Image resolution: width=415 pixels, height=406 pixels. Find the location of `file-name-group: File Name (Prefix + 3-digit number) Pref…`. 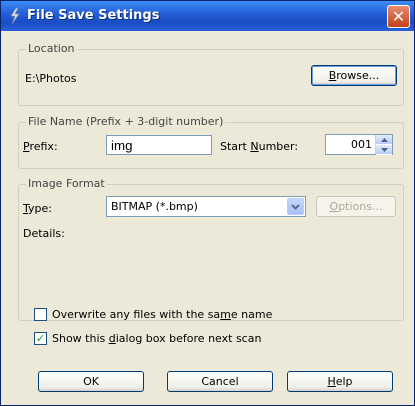

file-name-group: File Name (Prefix + 3-digit number) Pref… is located at coordinates (211, 142).